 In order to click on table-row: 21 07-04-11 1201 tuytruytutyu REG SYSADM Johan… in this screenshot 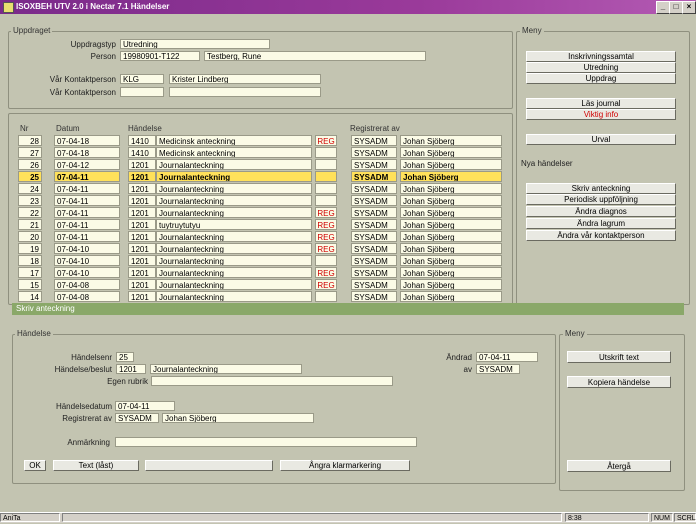, I will do `click(268, 224)`.